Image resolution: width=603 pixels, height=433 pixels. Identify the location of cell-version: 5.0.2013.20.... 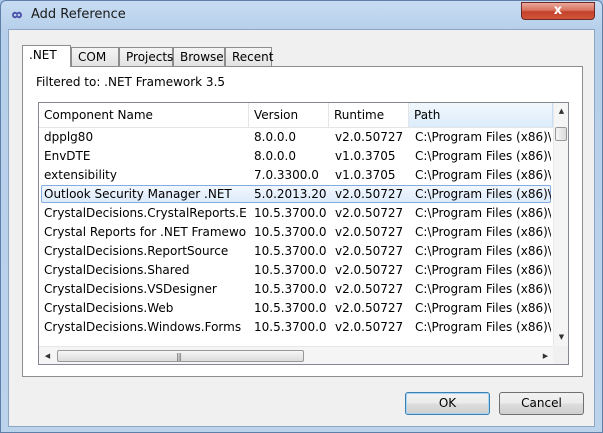
(290, 194).